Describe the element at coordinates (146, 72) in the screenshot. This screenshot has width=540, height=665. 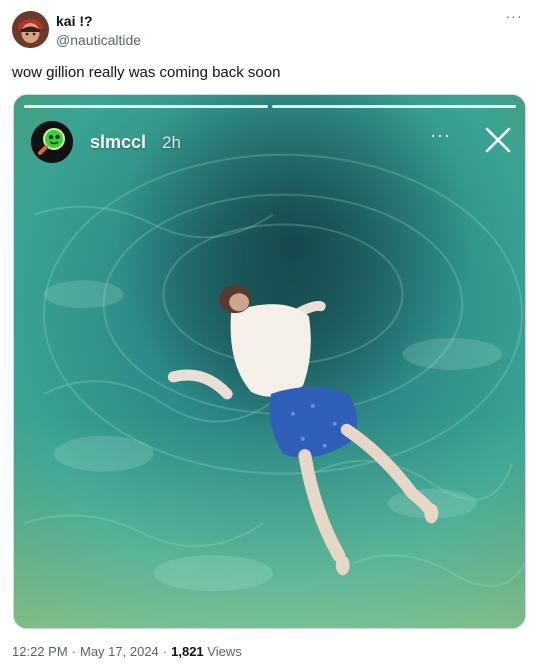
I see `tweet-text: wow gillion really was coming back soon` at that location.